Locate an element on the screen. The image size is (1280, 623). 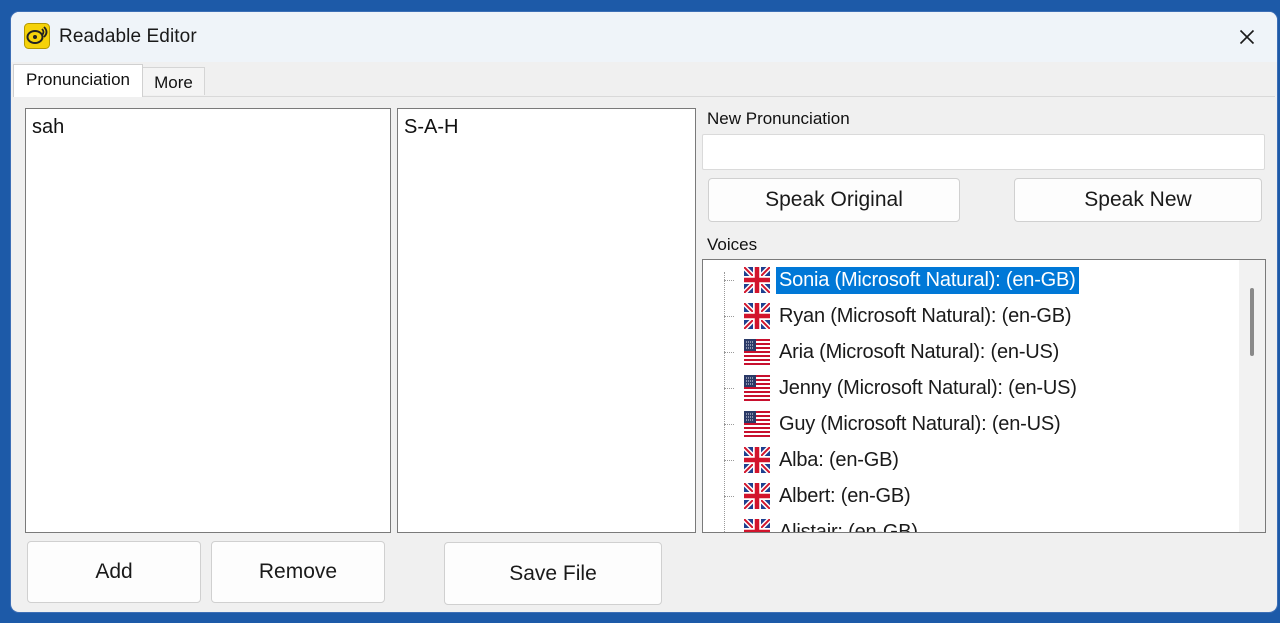
voice-item: Albert: (en-GB) is located at coordinates (815, 496).